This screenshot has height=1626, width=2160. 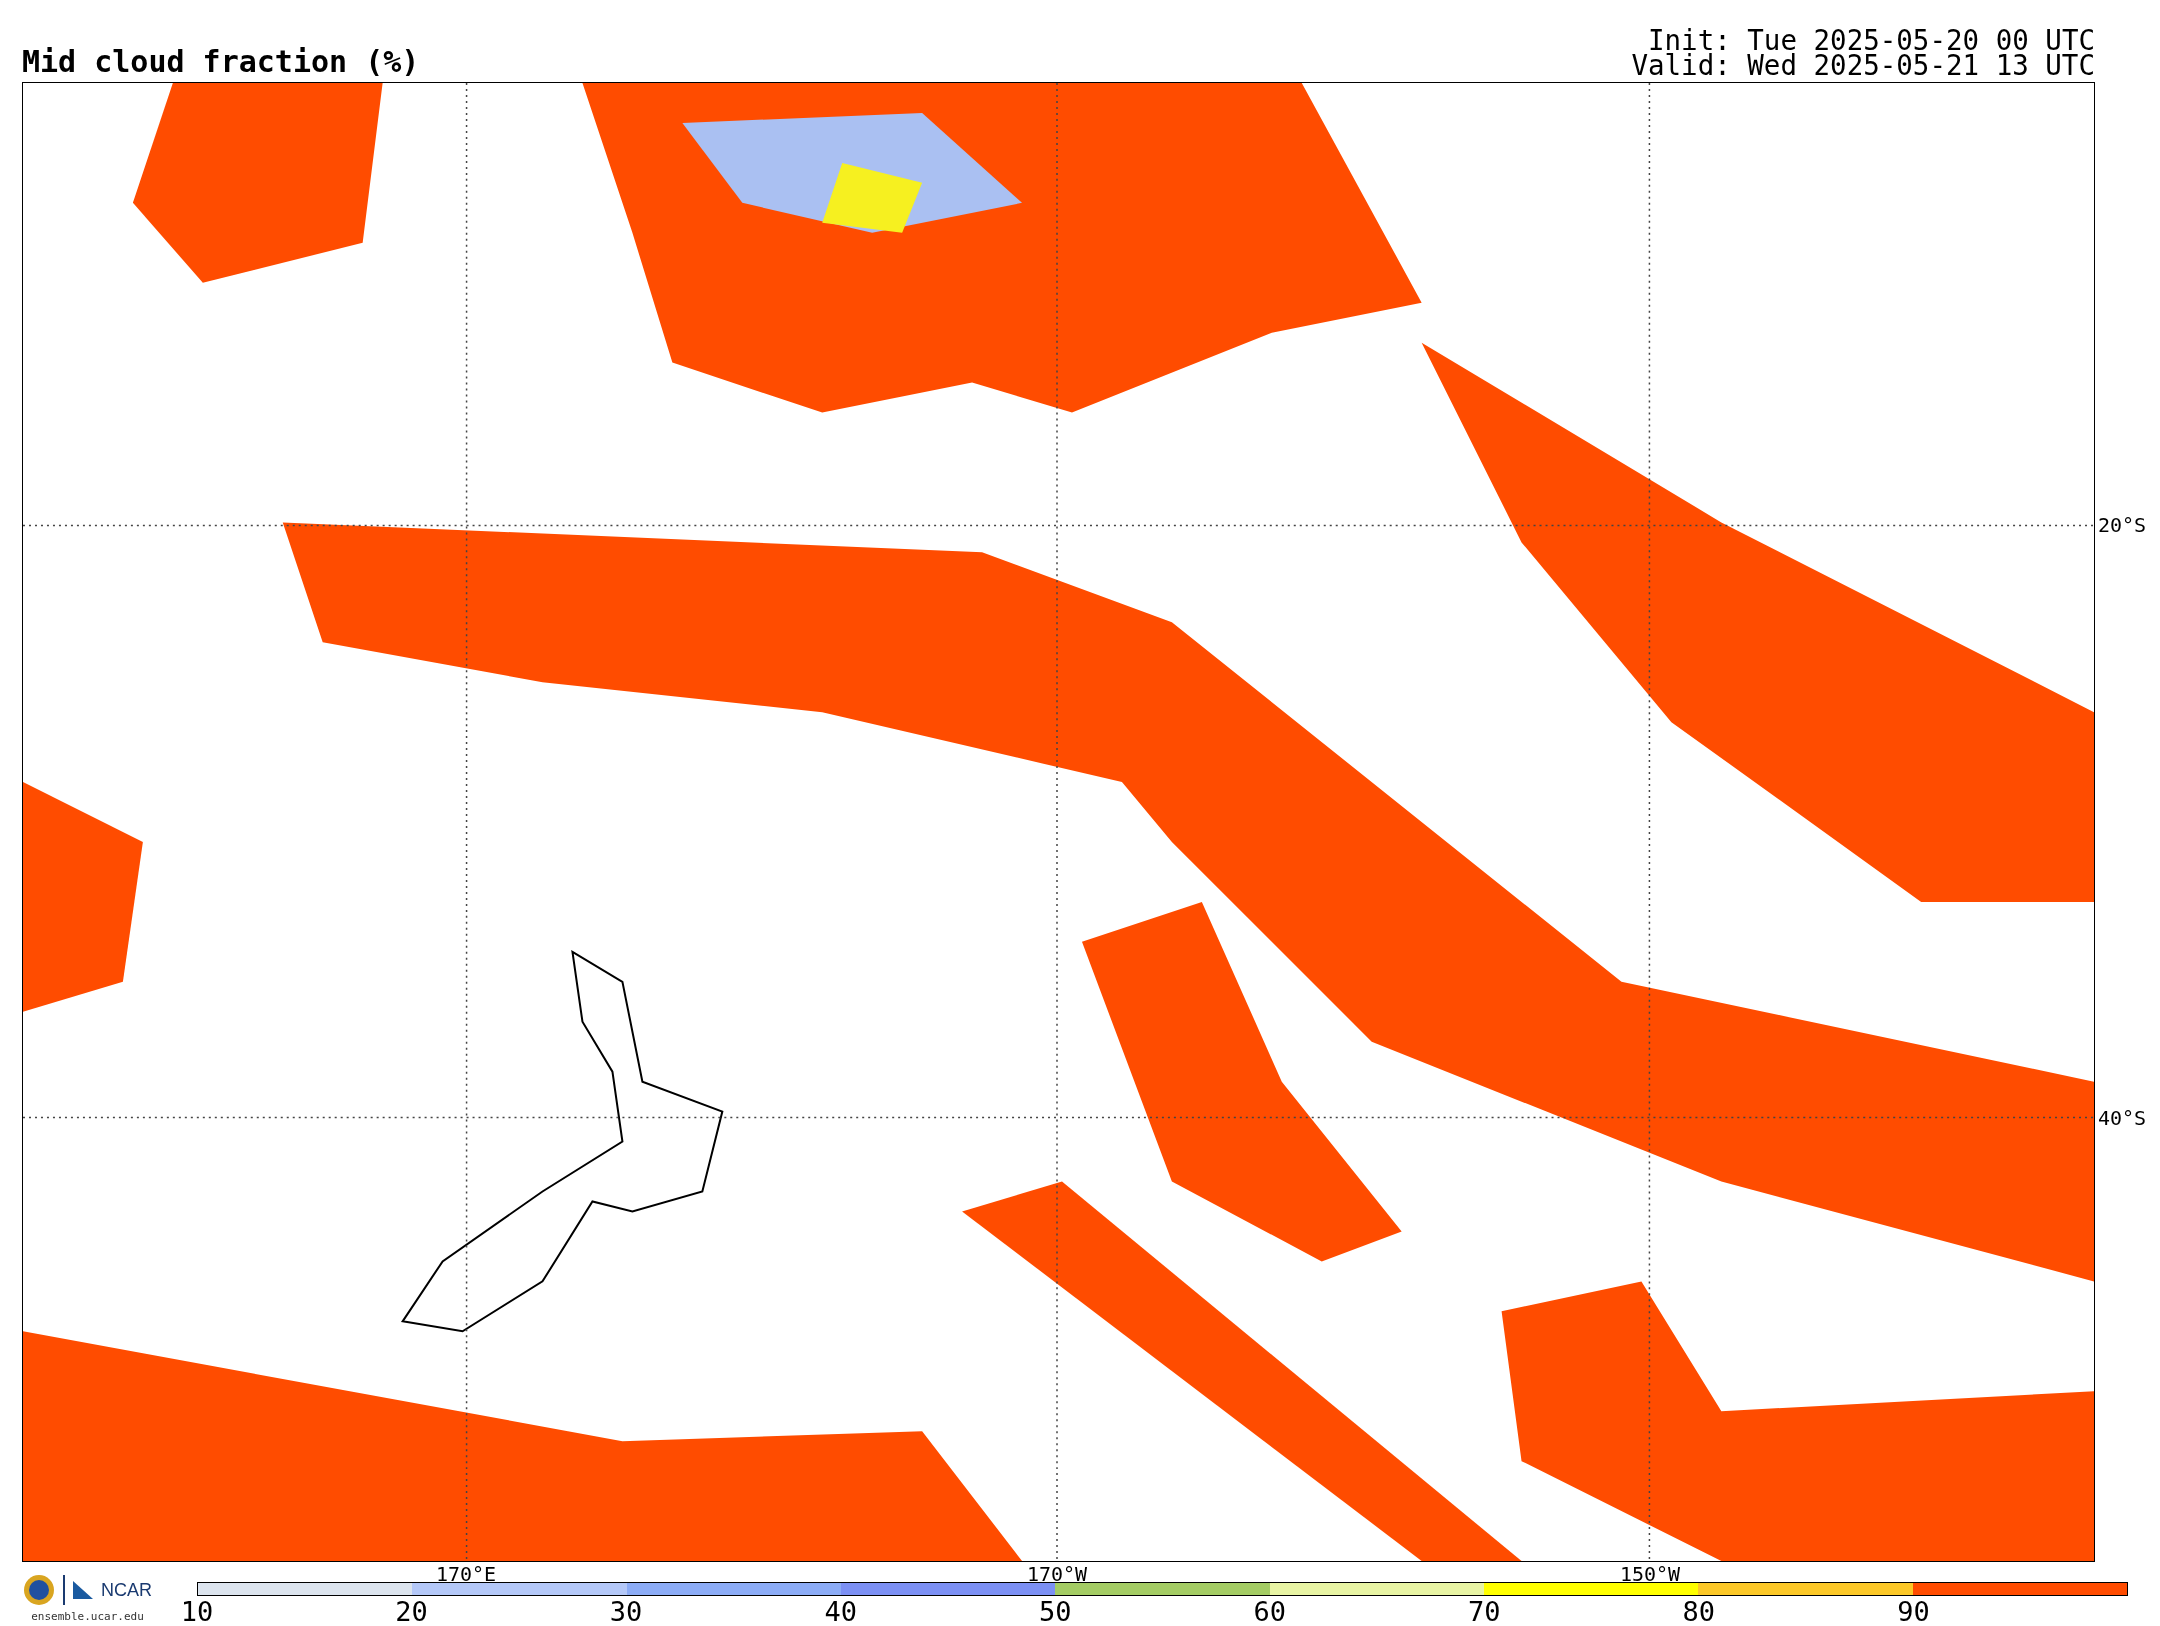 What do you see at coordinates (221, 62) in the screenshot?
I see `chart-title: Mid cloud fraction (%)` at bounding box center [221, 62].